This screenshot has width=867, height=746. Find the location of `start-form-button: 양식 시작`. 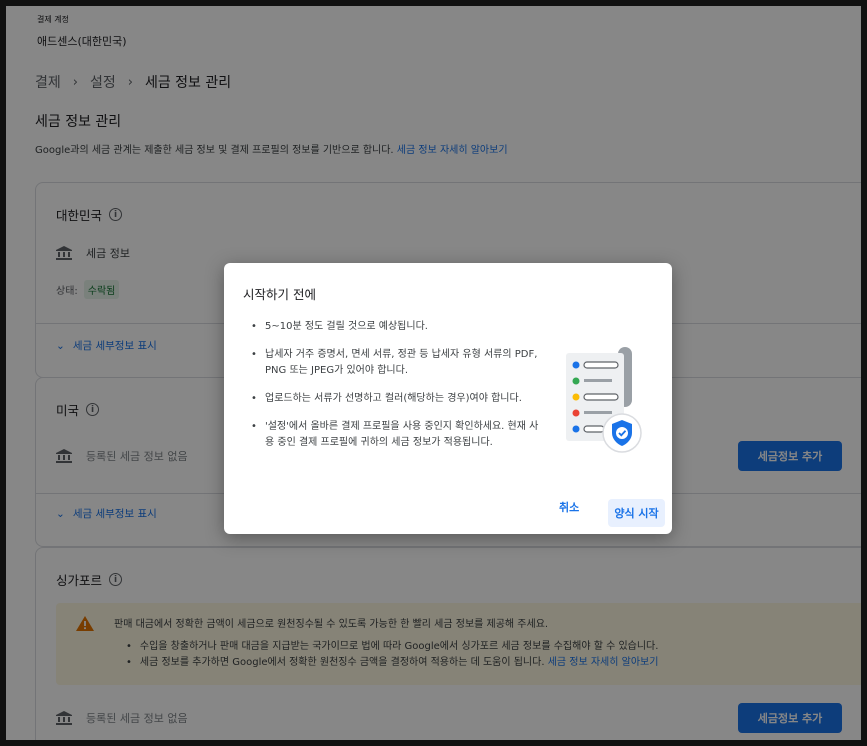

start-form-button: 양식 시작 is located at coordinates (636, 513).